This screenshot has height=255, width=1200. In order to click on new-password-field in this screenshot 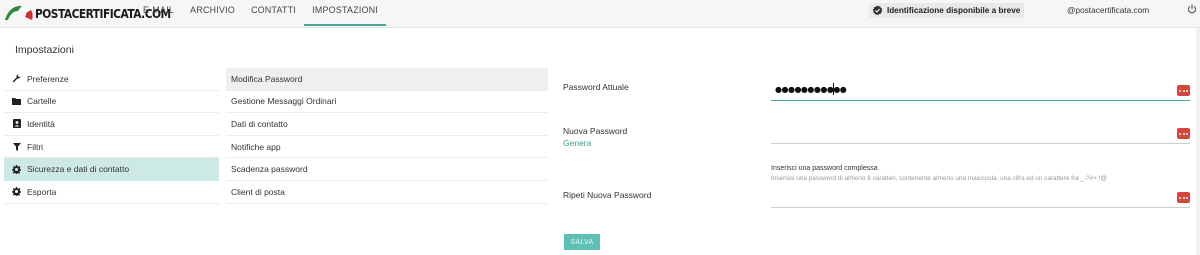, I will do `click(980, 133)`.